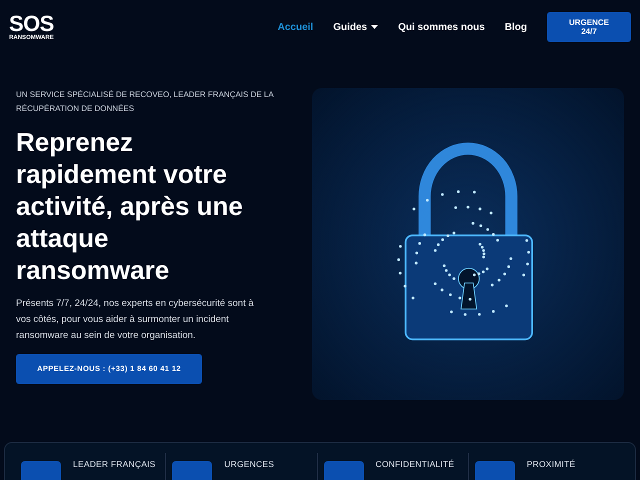 The image size is (640, 480). I want to click on nav-link: Guides, so click(355, 27).